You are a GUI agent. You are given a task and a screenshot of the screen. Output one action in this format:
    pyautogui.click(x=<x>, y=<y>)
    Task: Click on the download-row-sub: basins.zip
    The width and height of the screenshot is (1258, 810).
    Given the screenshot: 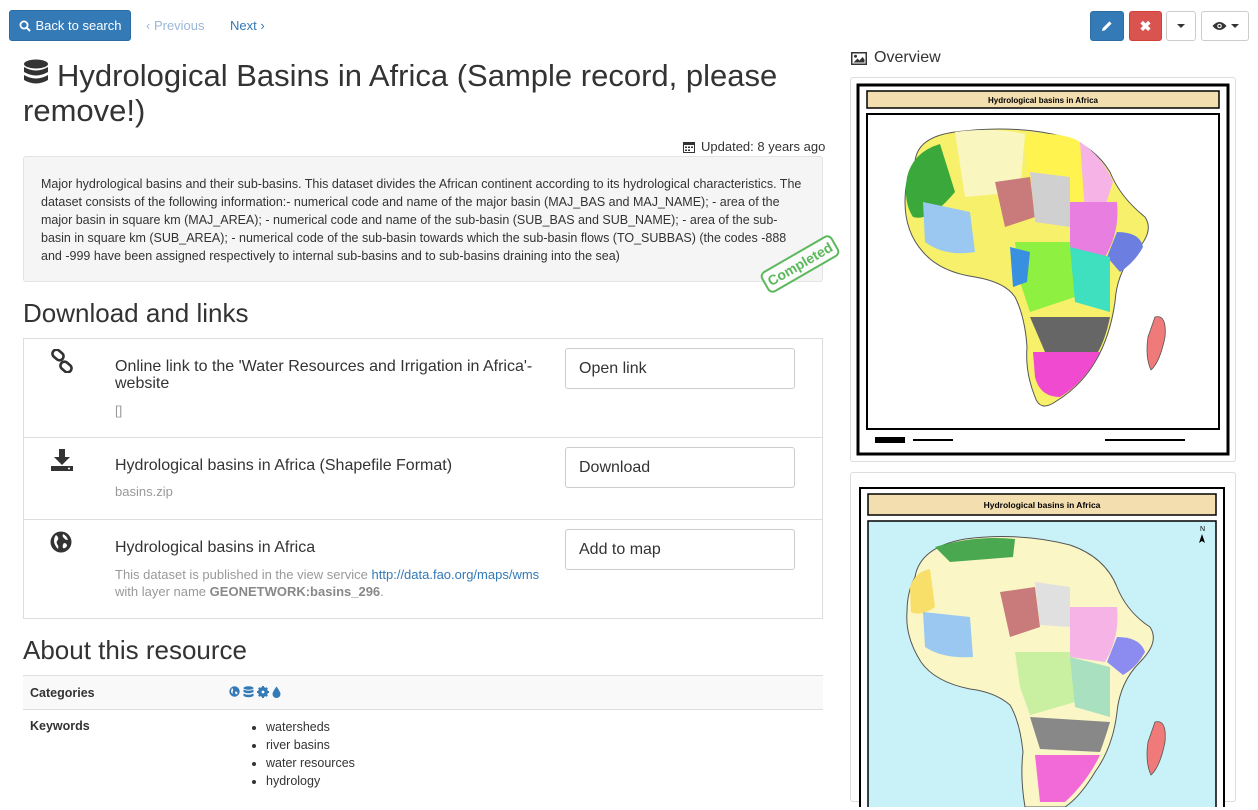 What is the action you would take?
    pyautogui.click(x=144, y=491)
    